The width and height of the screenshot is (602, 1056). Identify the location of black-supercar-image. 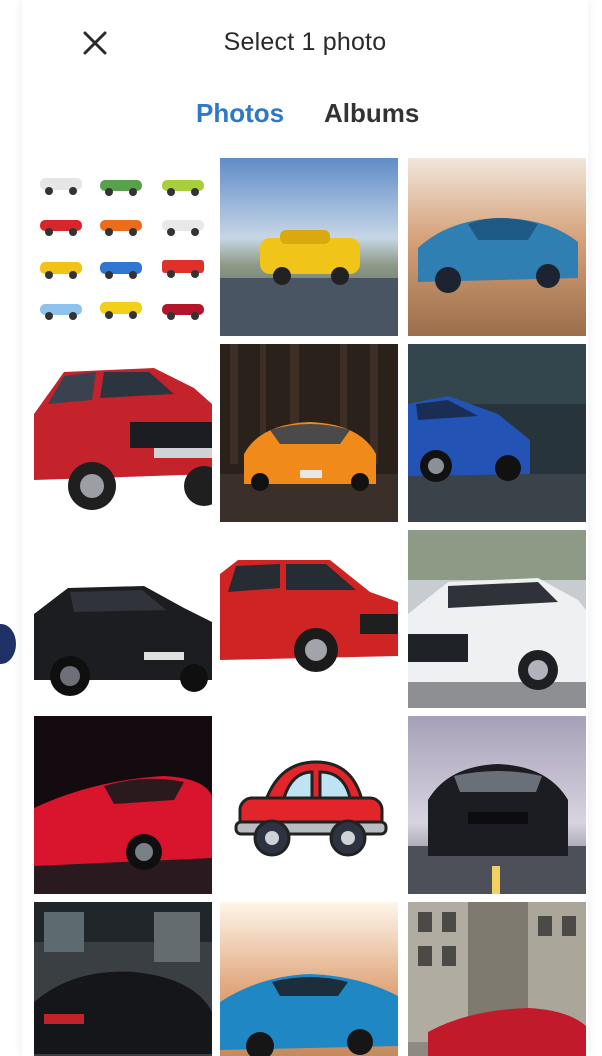
(123, 979).